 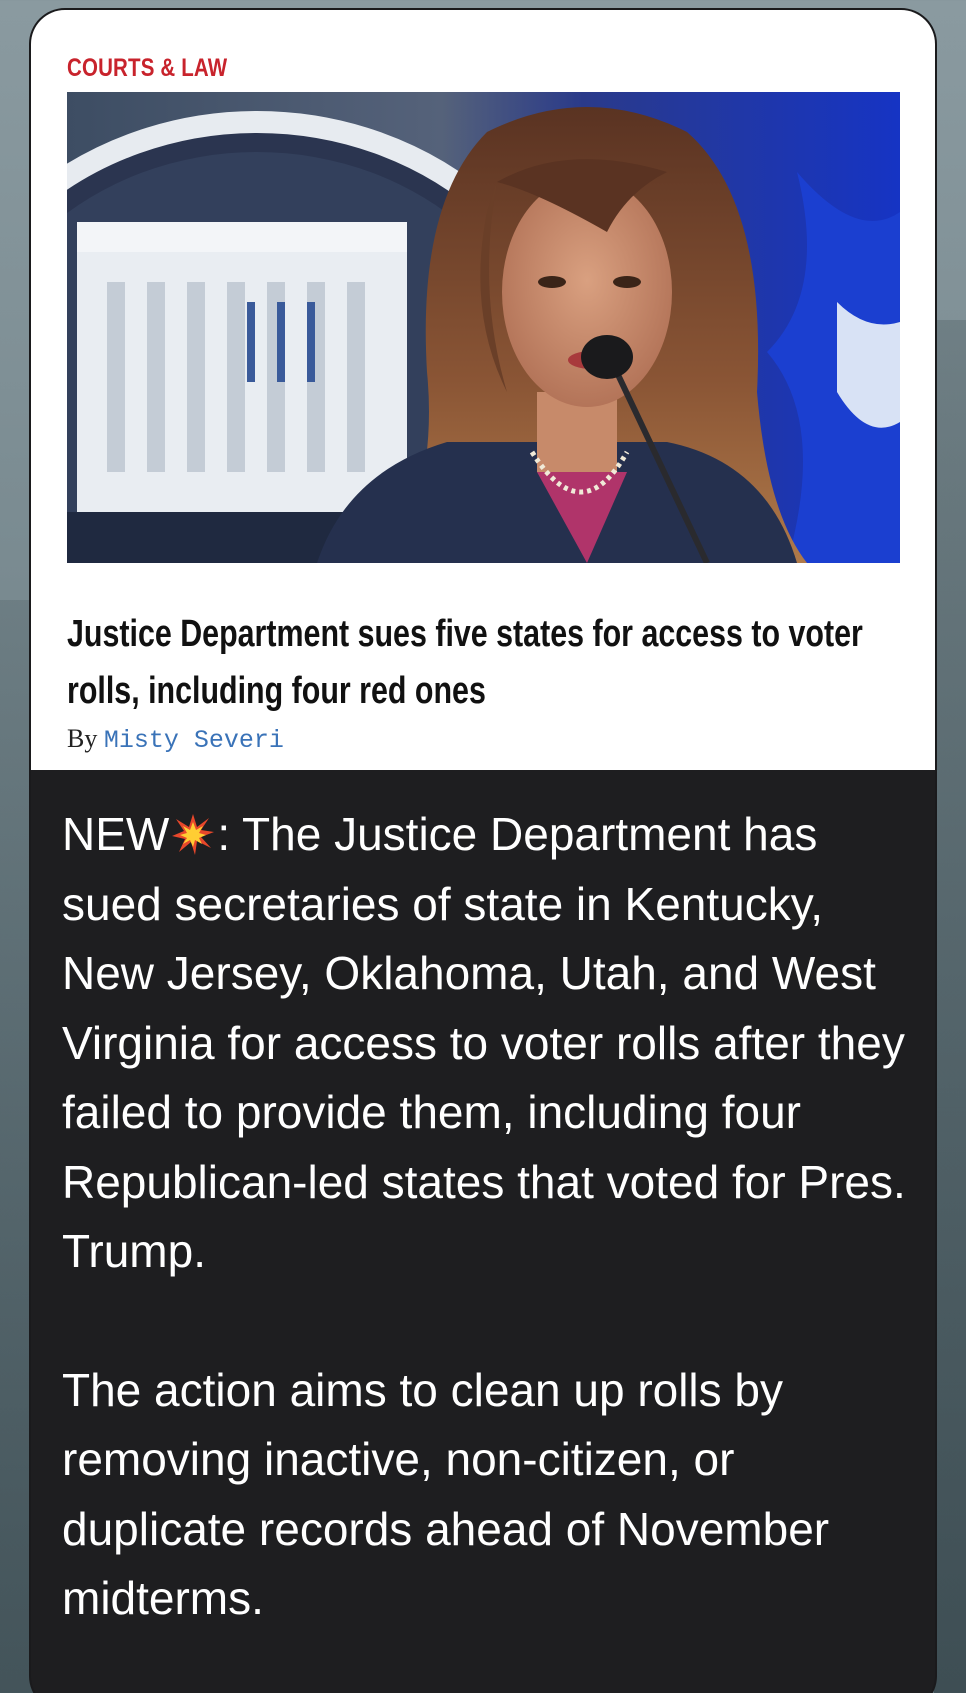 What do you see at coordinates (116, 834) in the screenshot?
I see `new-label: NEW` at bounding box center [116, 834].